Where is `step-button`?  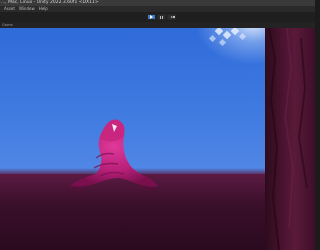 step-button is located at coordinates (171, 17).